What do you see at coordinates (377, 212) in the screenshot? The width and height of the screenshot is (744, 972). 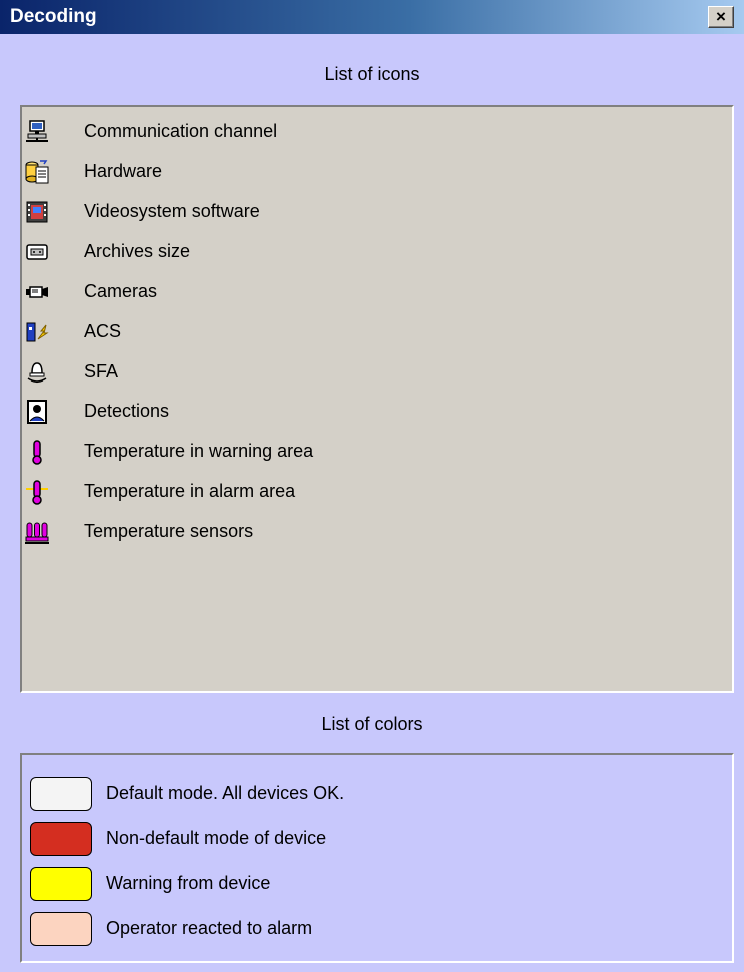 I see `list-item: Videosystem software` at bounding box center [377, 212].